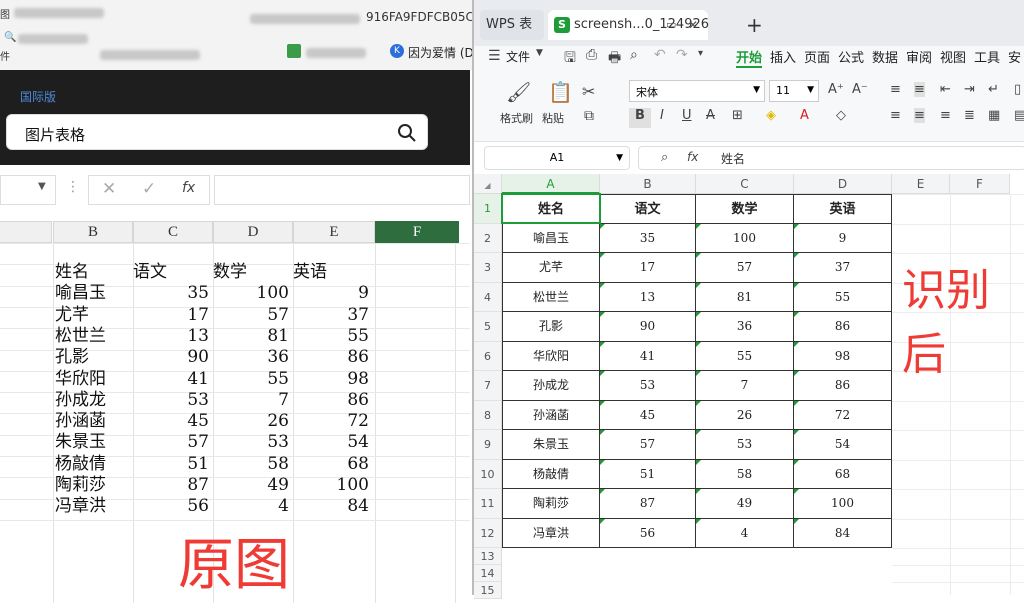 This screenshot has width=1024, height=603. What do you see at coordinates (987, 56) in the screenshot?
I see `ribbon-tab: 工具` at bounding box center [987, 56].